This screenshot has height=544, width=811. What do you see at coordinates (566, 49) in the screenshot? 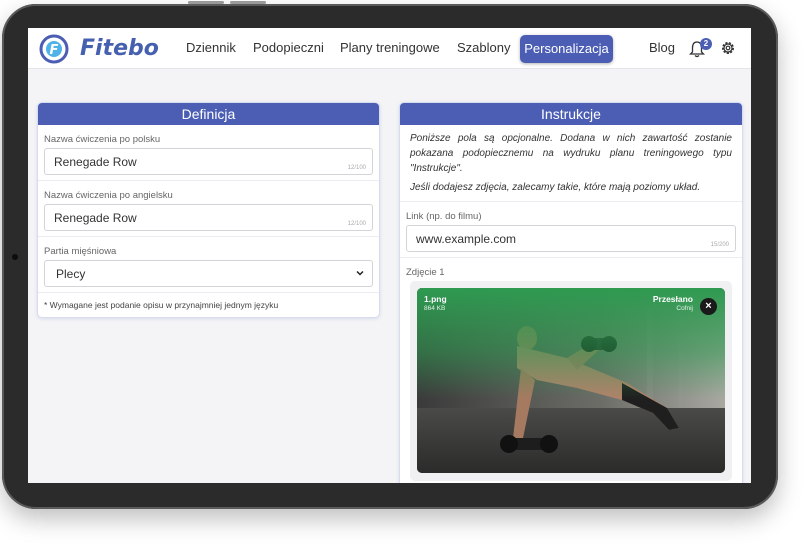
I see `nav-personalizacja: Personalizacja` at bounding box center [566, 49].